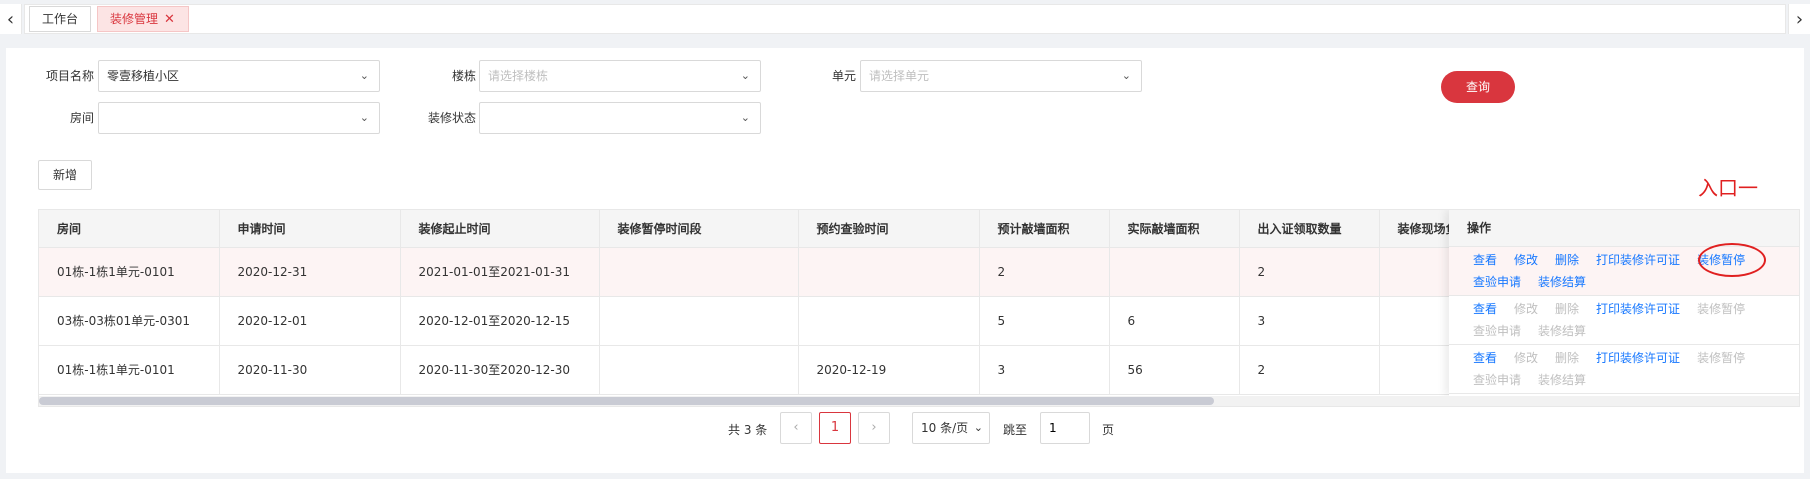  What do you see at coordinates (1799, 19) in the screenshot?
I see `chevron-right-icon: ›` at bounding box center [1799, 19].